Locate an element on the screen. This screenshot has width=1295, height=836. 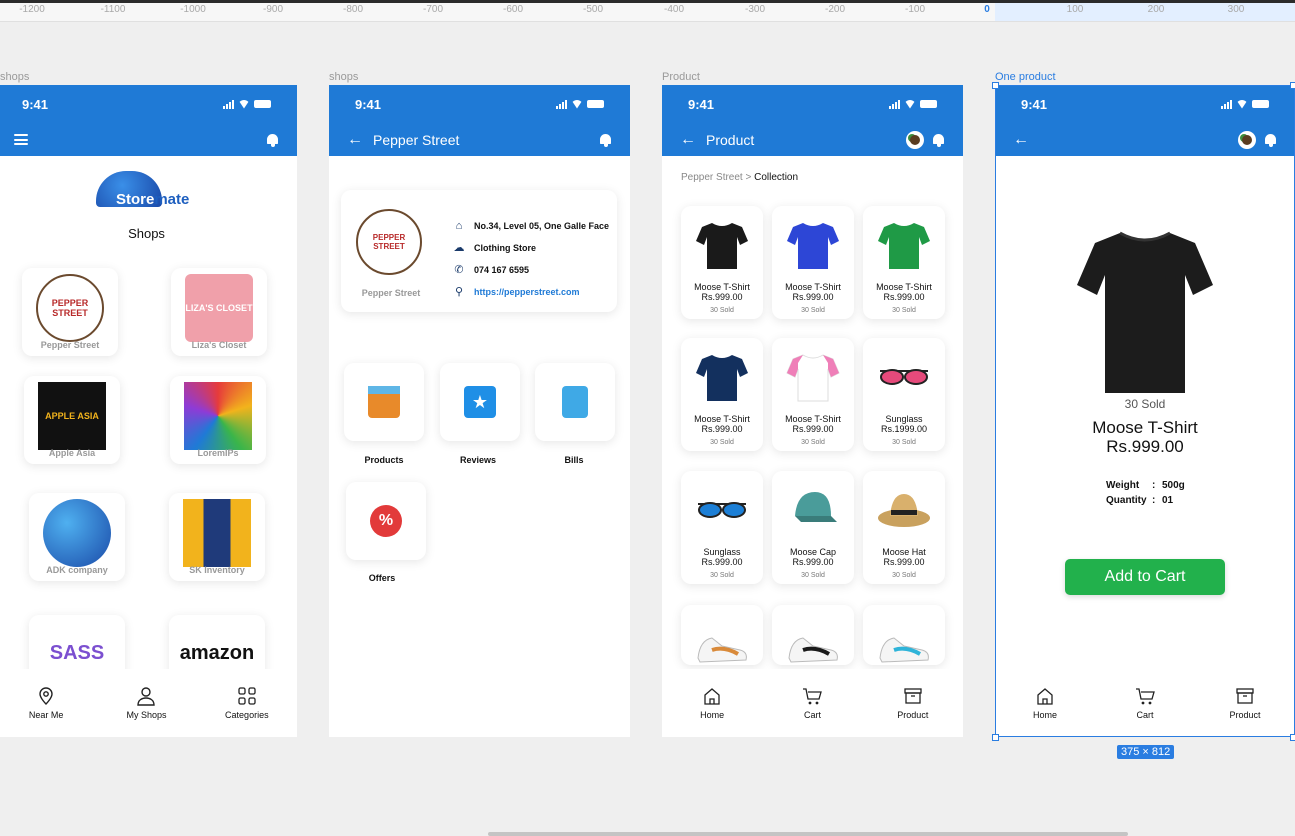
nav-label: Home is located at coordinates (1044, 715).